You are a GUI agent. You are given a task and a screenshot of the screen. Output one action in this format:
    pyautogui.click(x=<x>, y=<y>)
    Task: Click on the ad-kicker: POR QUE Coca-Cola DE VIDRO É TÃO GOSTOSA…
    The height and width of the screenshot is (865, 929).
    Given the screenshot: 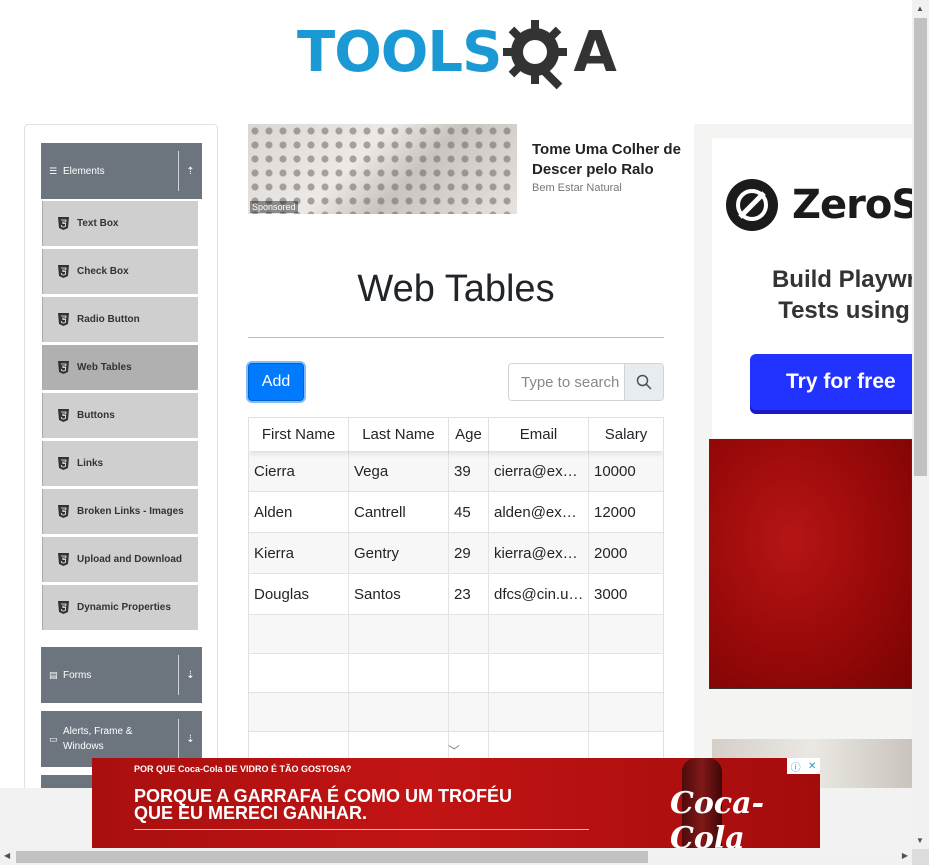 What is the action you would take?
    pyautogui.click(x=243, y=769)
    